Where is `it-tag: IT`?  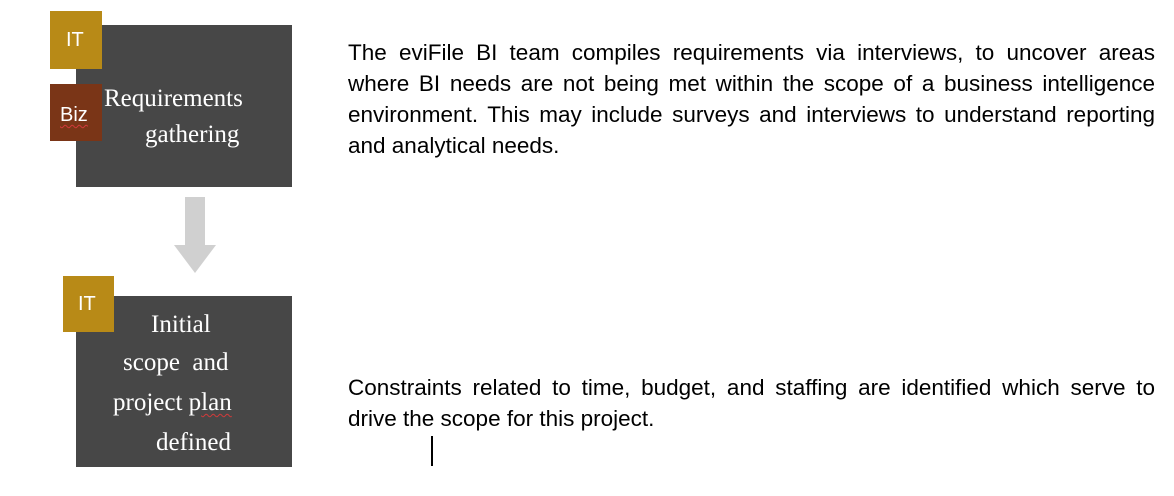
it-tag: IT is located at coordinates (76, 40).